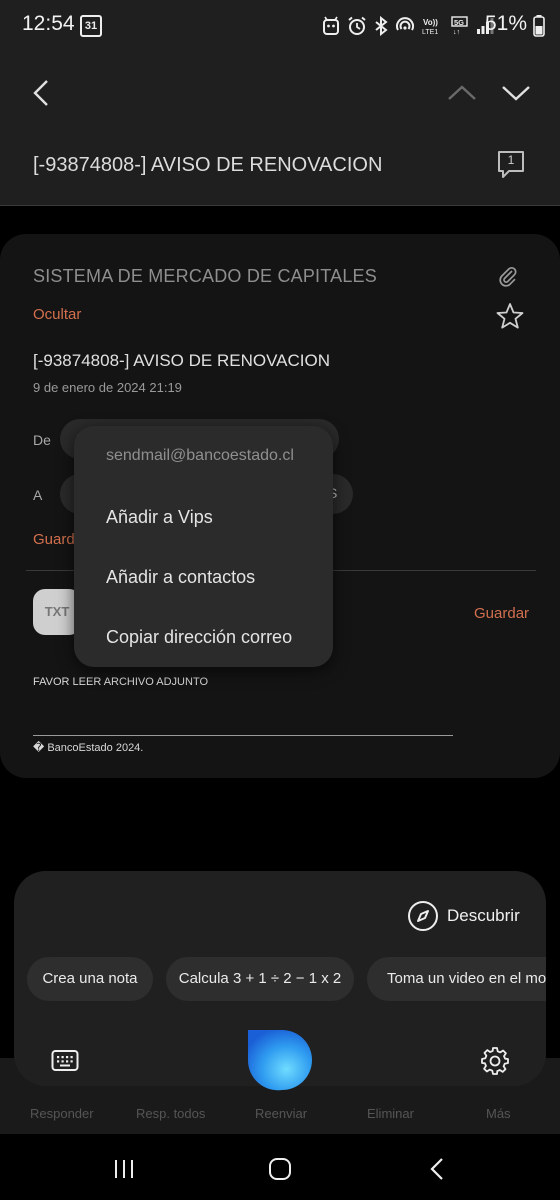 This screenshot has height=1200, width=560. I want to click on comment-button: 1, so click(511, 165).